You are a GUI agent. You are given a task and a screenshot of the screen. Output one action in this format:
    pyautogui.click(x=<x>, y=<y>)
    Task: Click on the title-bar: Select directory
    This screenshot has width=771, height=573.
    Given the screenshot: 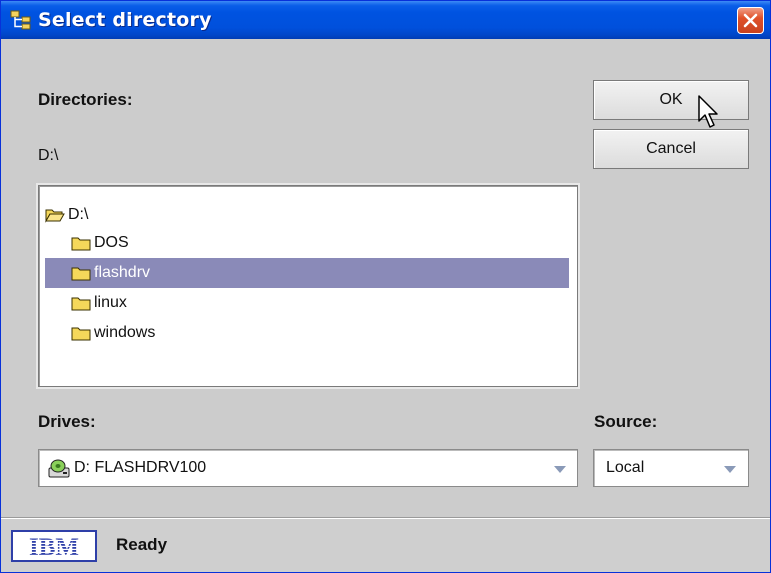 What is the action you would take?
    pyautogui.click(x=385, y=20)
    